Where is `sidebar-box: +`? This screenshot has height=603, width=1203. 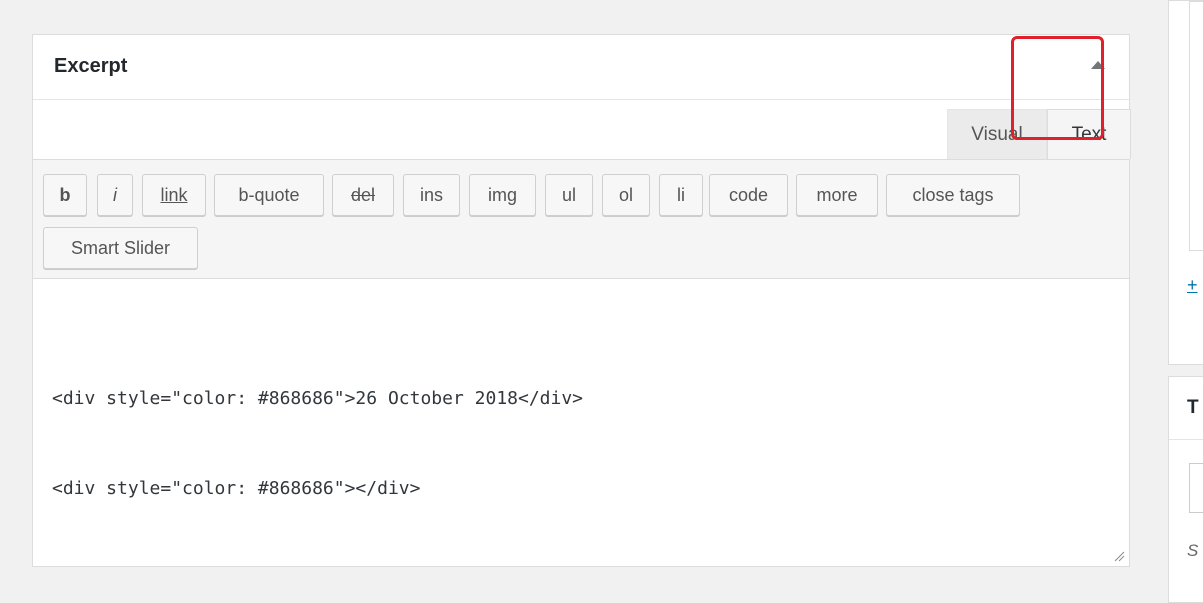
sidebar-box: + is located at coordinates (1185, 182).